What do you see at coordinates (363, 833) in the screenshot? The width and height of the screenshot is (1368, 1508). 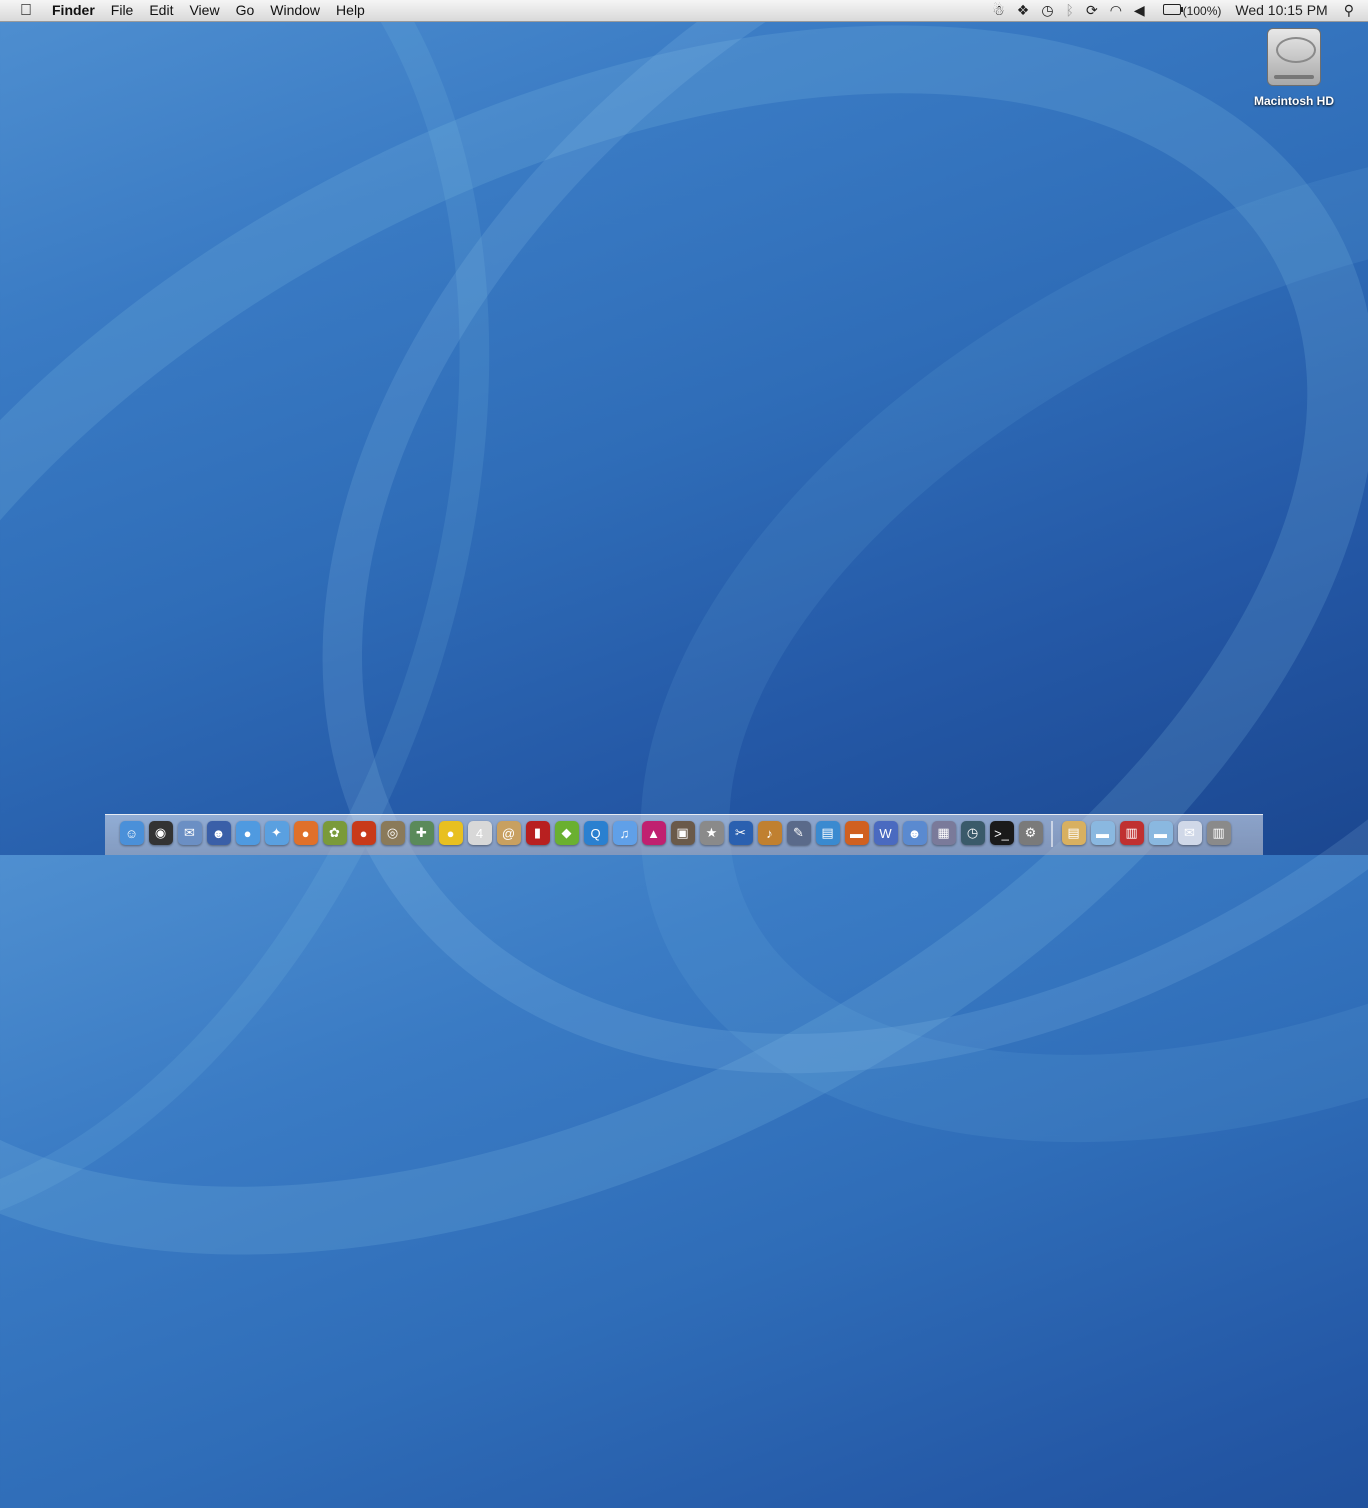 I see `camino-icon: ●` at bounding box center [363, 833].